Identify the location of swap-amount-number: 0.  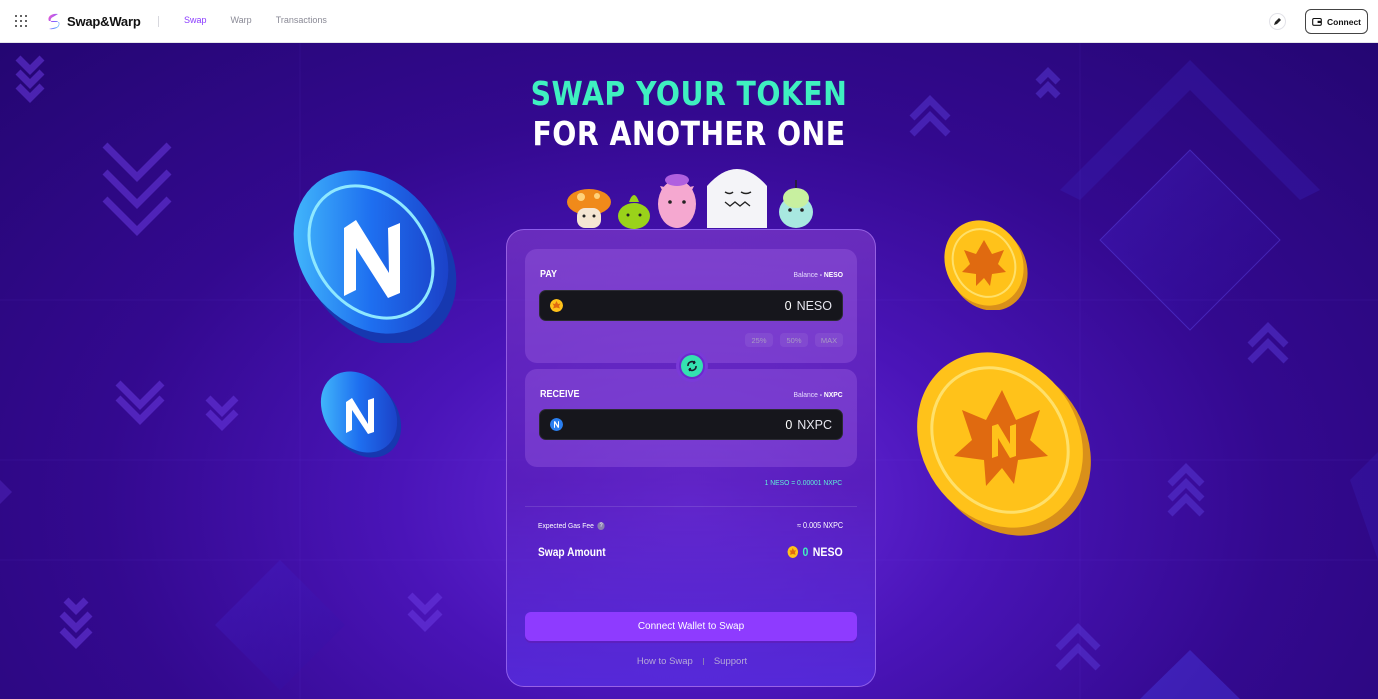
(805, 552).